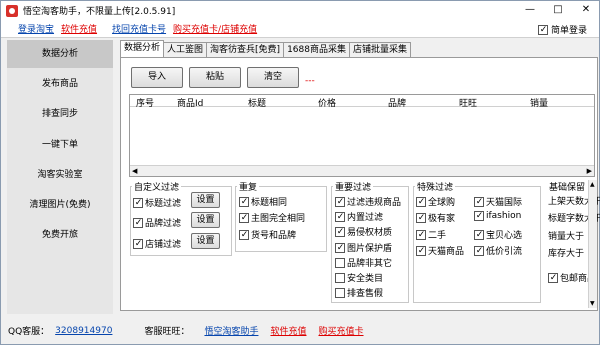  What do you see at coordinates (60, 54) in the screenshot?
I see `sidebar-item-data-analysis: 数据分析` at bounding box center [60, 54].